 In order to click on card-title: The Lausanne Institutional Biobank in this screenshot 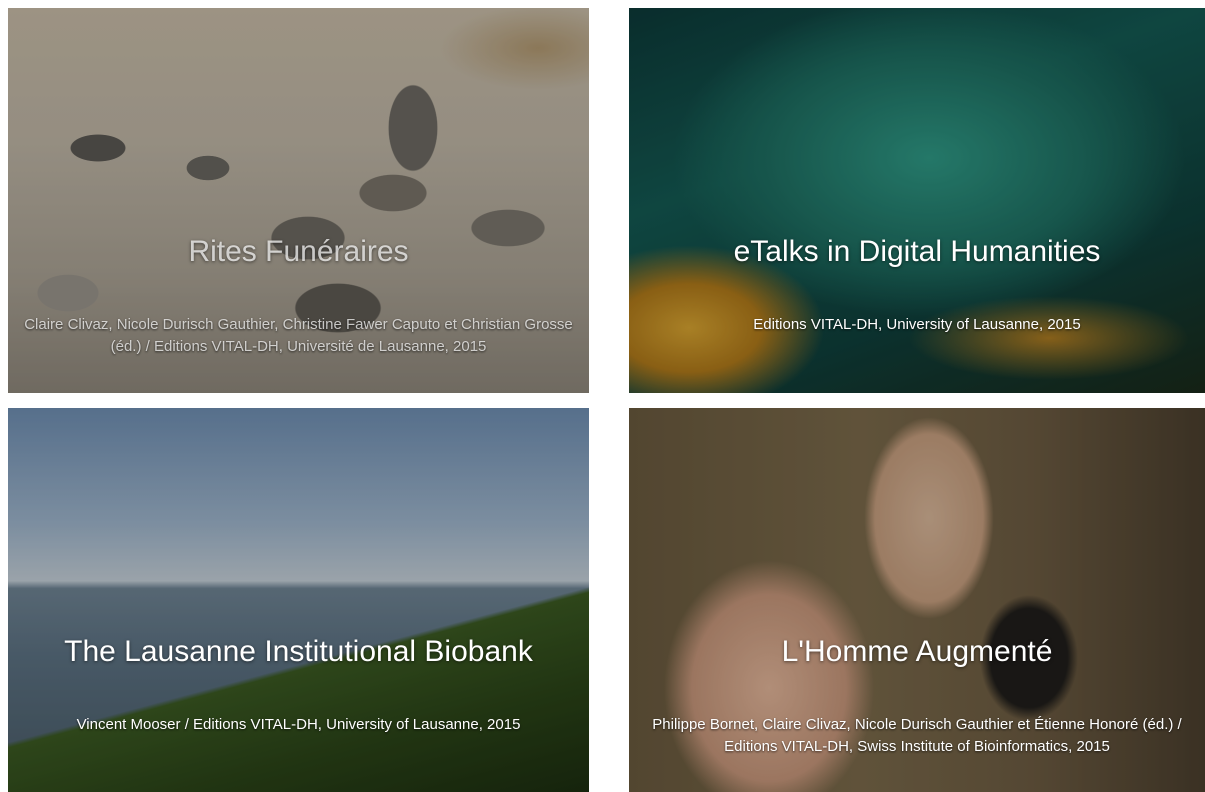, I will do `click(298, 651)`.